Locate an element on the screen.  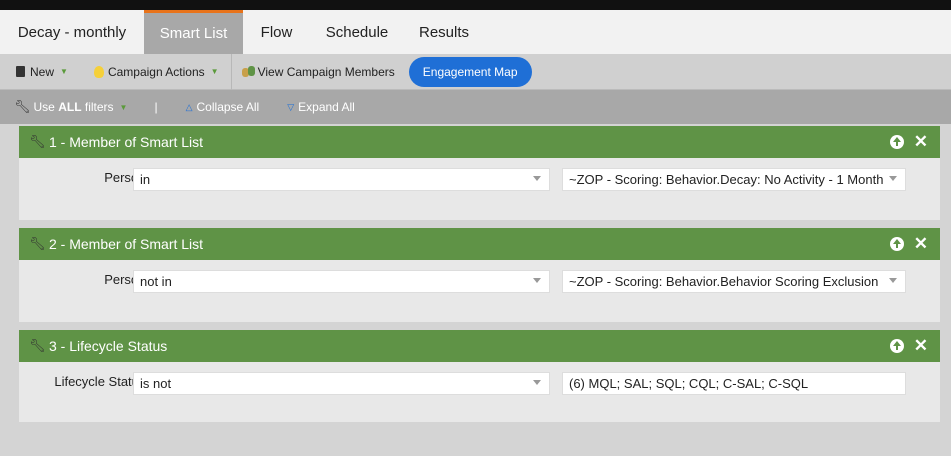
collapse-all-label: Collapse All is located at coordinates (228, 107).